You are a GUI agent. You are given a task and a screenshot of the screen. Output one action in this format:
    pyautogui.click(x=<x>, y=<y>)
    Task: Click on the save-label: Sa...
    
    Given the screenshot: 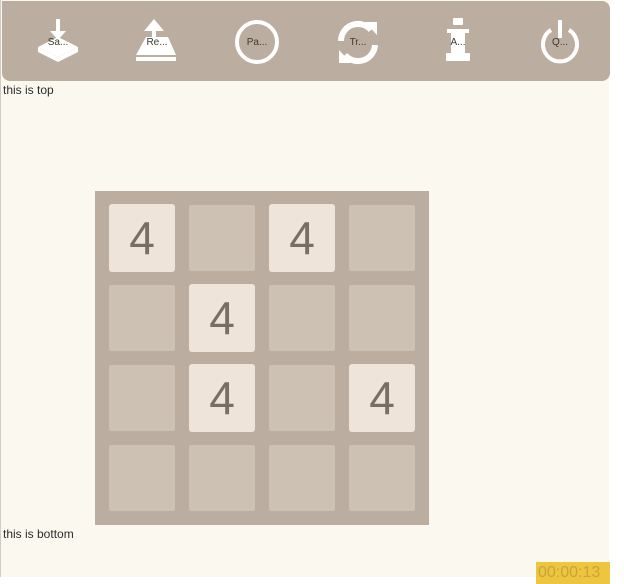 What is the action you would take?
    pyautogui.click(x=58, y=42)
    